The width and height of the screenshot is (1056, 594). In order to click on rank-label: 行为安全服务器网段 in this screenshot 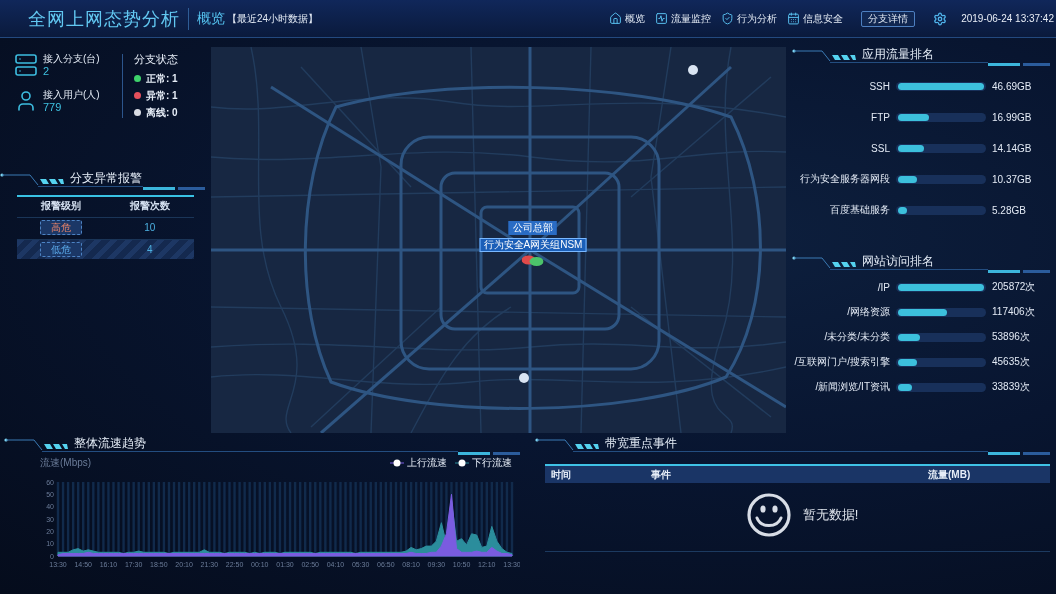, I will do `click(845, 179)`.